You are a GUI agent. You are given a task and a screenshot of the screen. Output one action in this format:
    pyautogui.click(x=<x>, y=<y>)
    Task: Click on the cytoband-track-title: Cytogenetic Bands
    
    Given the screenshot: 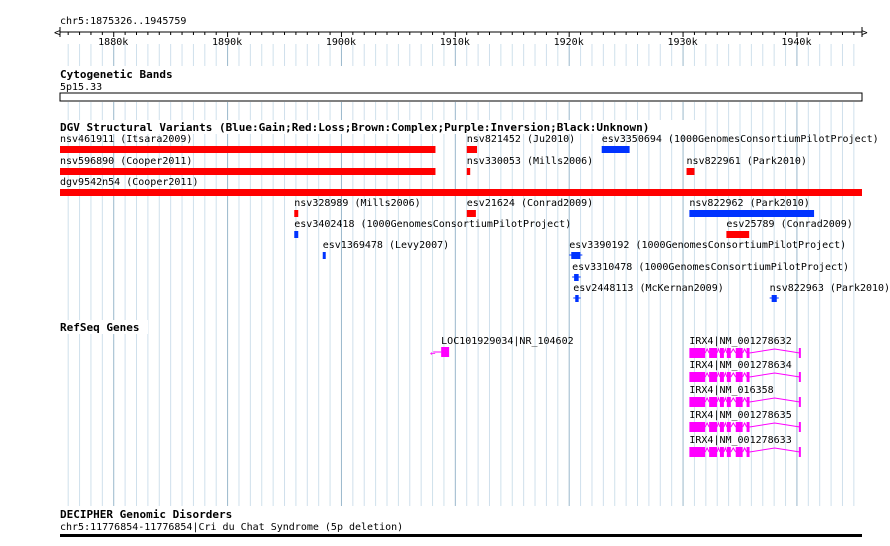 What is the action you would take?
    pyautogui.click(x=116, y=74)
    